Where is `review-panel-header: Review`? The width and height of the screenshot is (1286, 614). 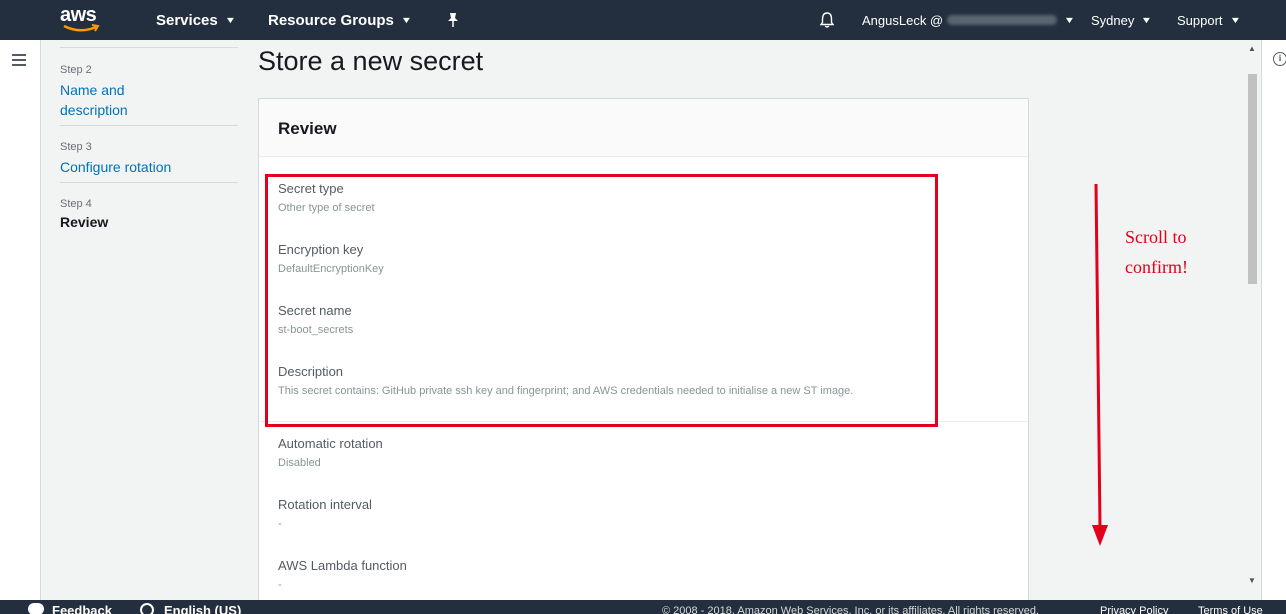
review-panel-header: Review is located at coordinates (643, 128).